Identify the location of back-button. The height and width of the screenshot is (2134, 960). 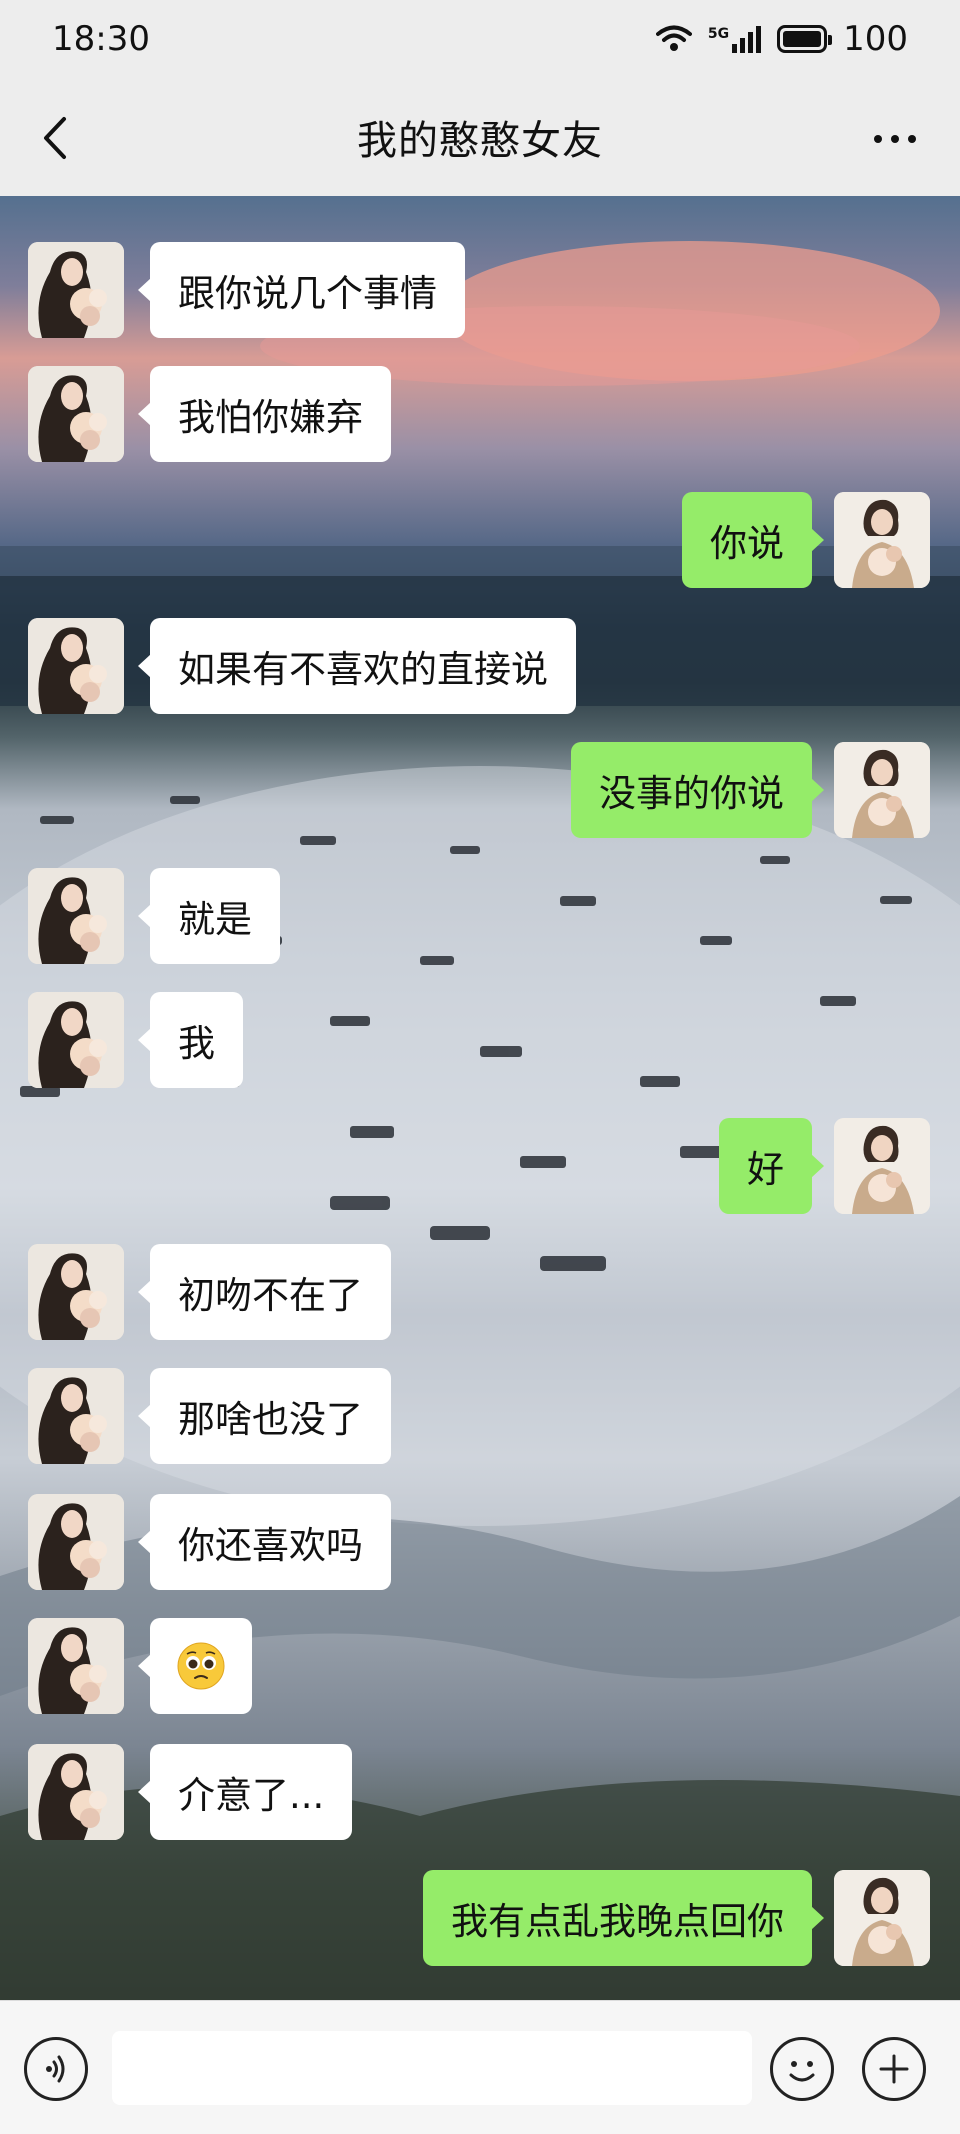
(55, 138).